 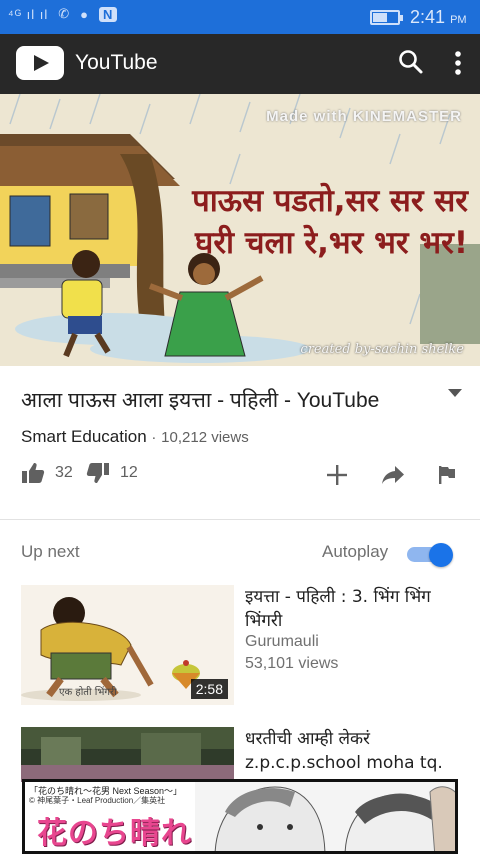 I want to click on thumb-up-icon, so click(x=33, y=473).